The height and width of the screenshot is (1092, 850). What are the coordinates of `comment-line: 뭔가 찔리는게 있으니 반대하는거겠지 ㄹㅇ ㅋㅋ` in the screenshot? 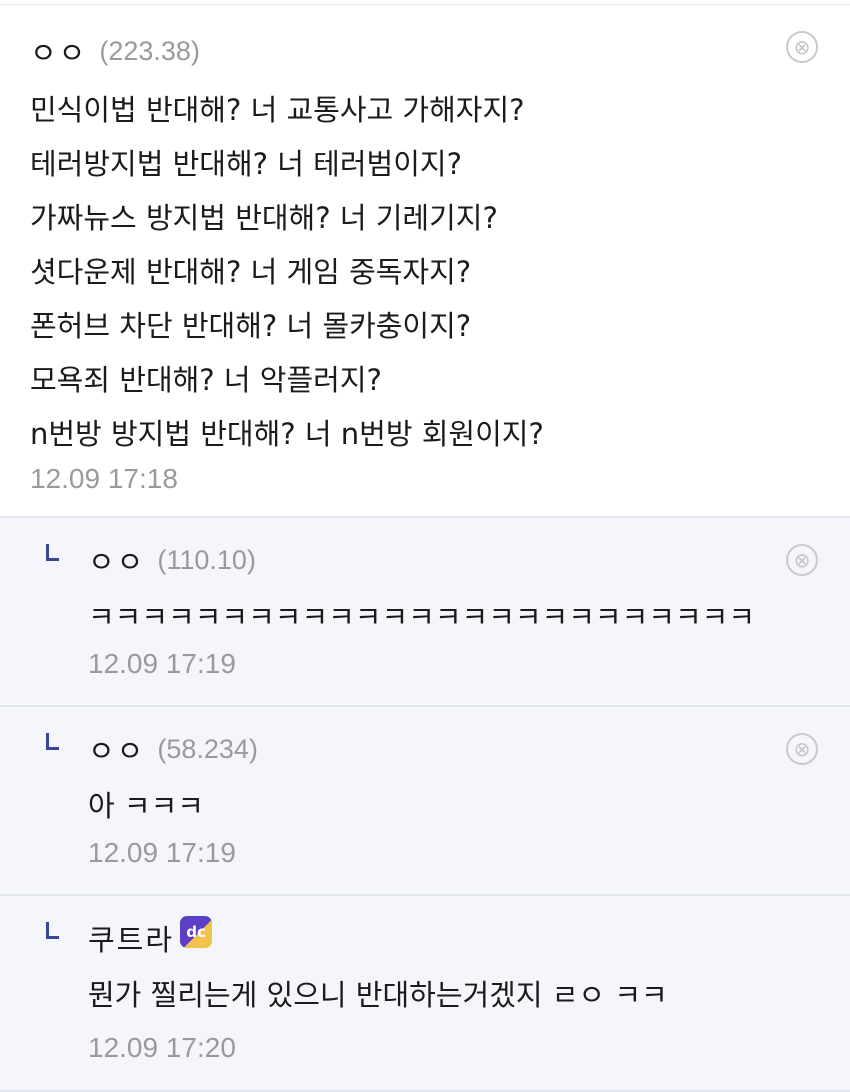 It's located at (378, 995).